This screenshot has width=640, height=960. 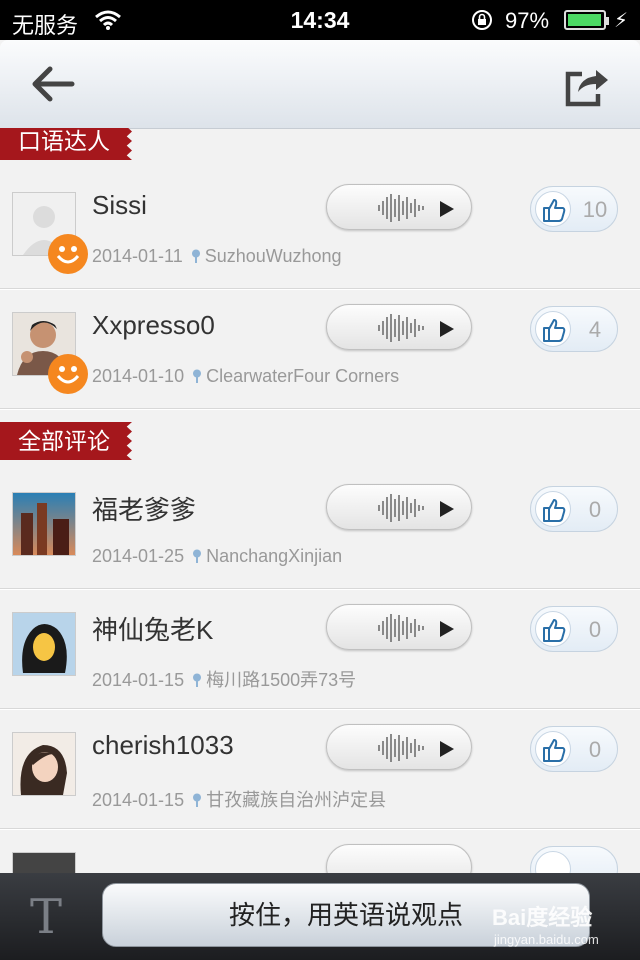 I want to click on comment-meta: 2014-01-10 ClearwaterFour Corners, so click(x=245, y=376).